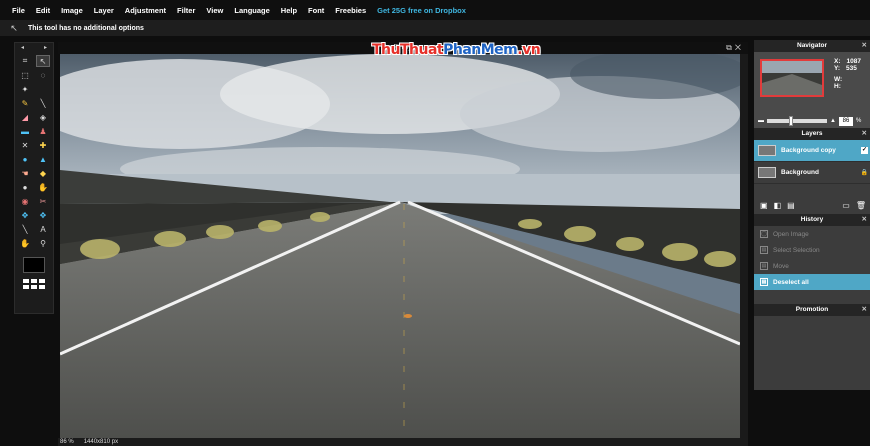  I want to click on menu-file: File, so click(18, 10).